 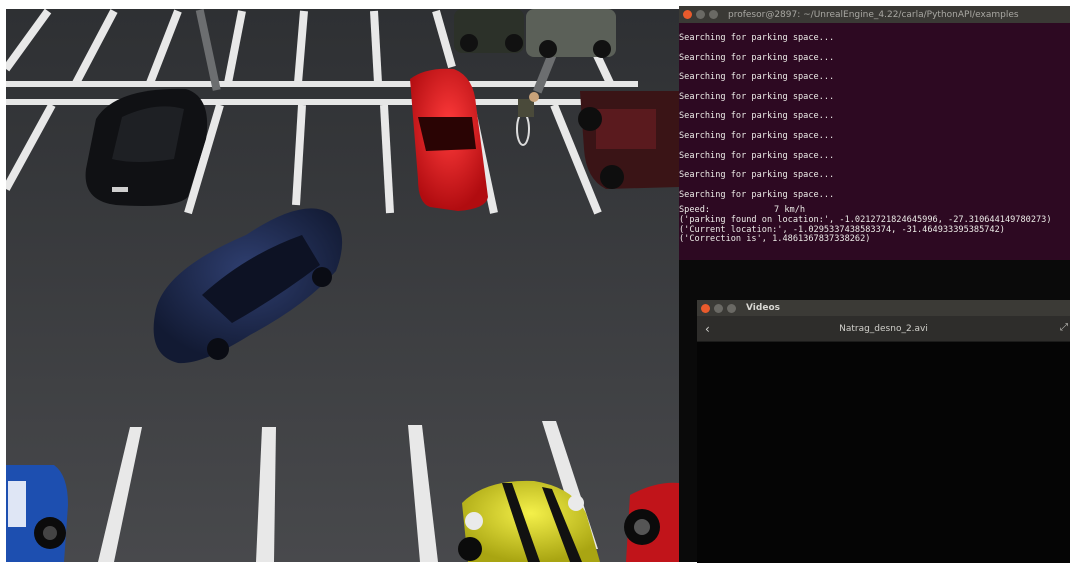 What do you see at coordinates (1064, 327) in the screenshot?
I see `fullscreen-icon: ⤢` at bounding box center [1064, 327].